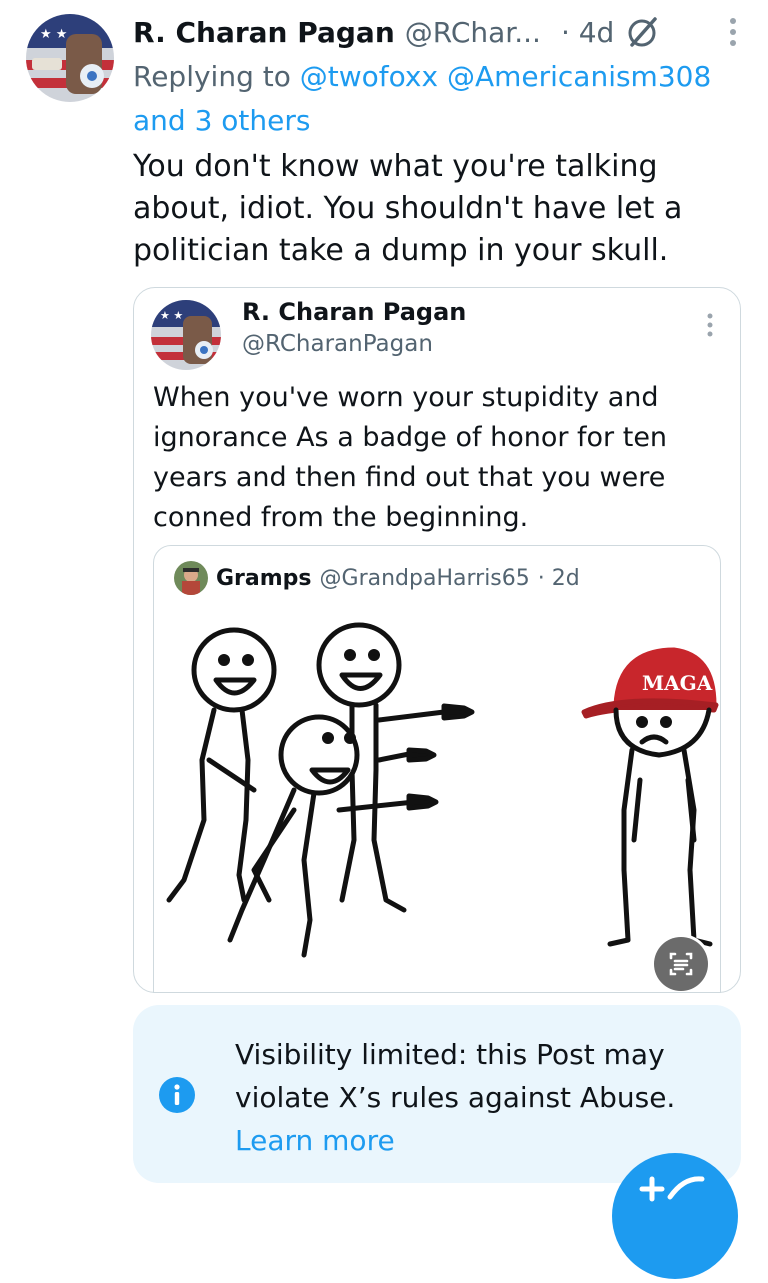  What do you see at coordinates (177, 1095) in the screenshot?
I see `info-icon` at bounding box center [177, 1095].